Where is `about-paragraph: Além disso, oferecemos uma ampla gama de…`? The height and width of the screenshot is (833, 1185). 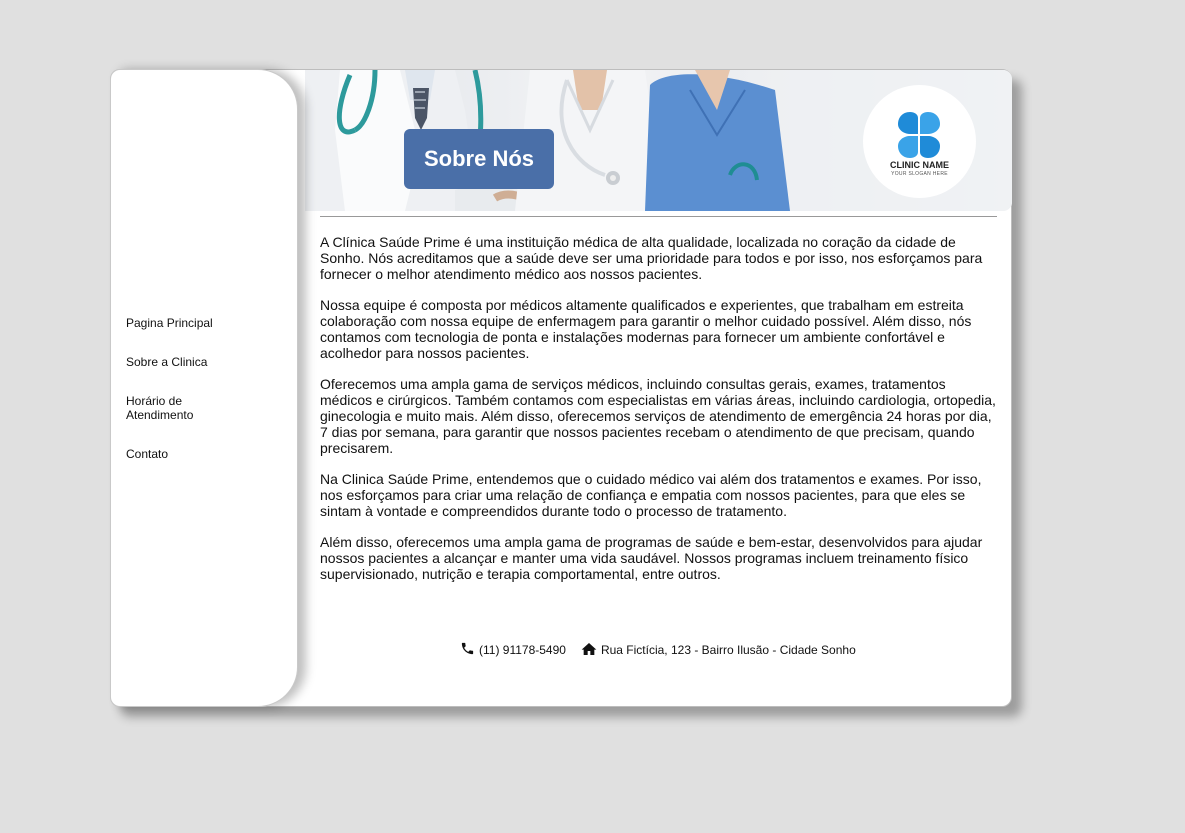 about-paragraph: Além disso, oferecemos uma ampla gama de… is located at coordinates (651, 558).